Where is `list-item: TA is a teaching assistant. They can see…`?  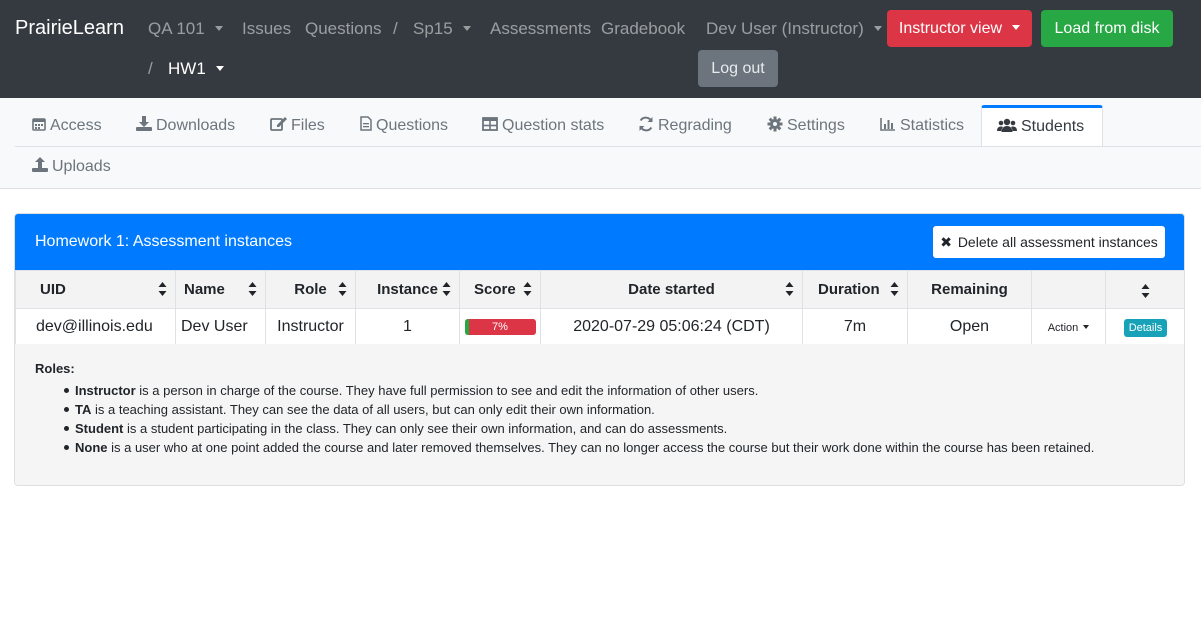 list-item: TA is a teaching assistant. They can see… is located at coordinates (578, 409).